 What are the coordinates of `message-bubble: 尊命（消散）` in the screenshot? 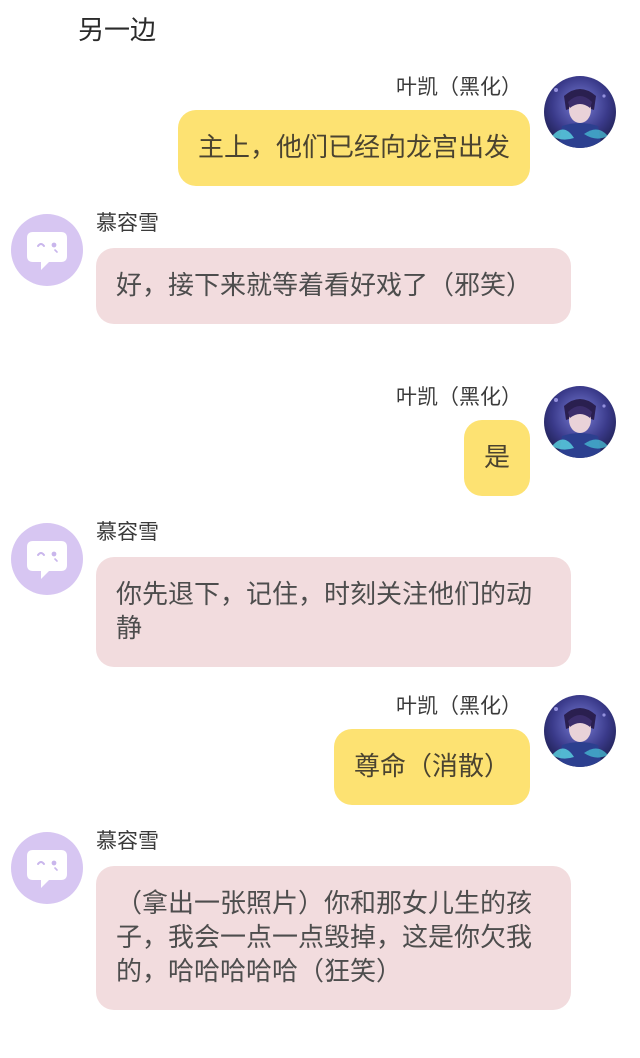 It's located at (431, 767).